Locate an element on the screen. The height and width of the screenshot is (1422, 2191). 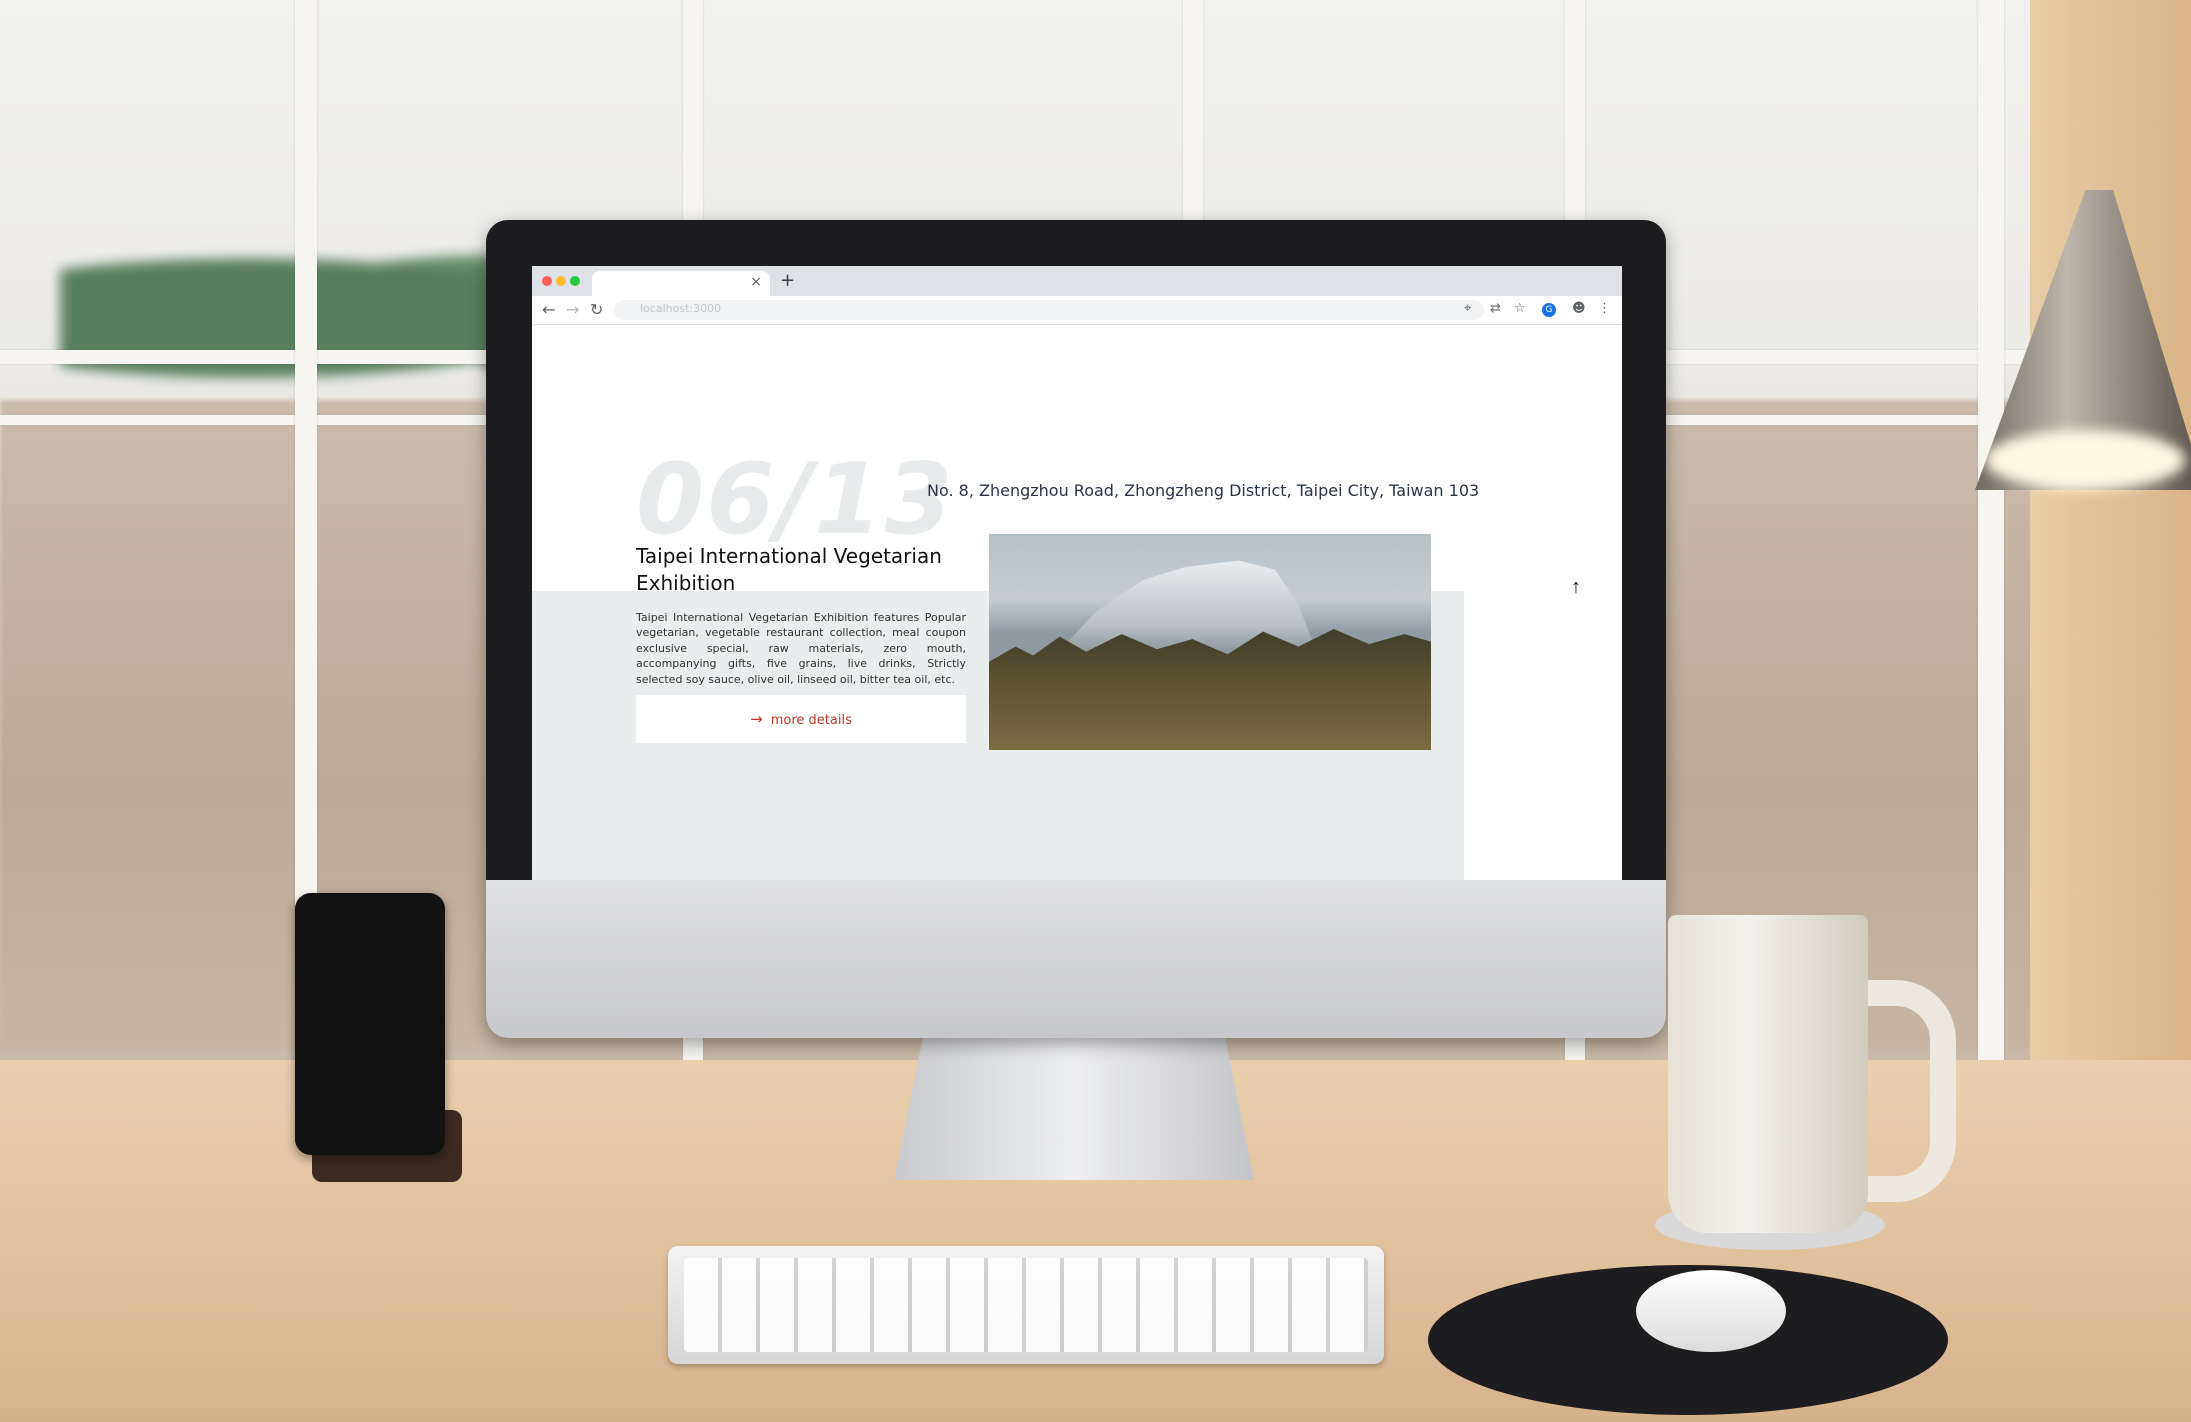
menu-icon: ⋮ is located at coordinates (1604, 308).